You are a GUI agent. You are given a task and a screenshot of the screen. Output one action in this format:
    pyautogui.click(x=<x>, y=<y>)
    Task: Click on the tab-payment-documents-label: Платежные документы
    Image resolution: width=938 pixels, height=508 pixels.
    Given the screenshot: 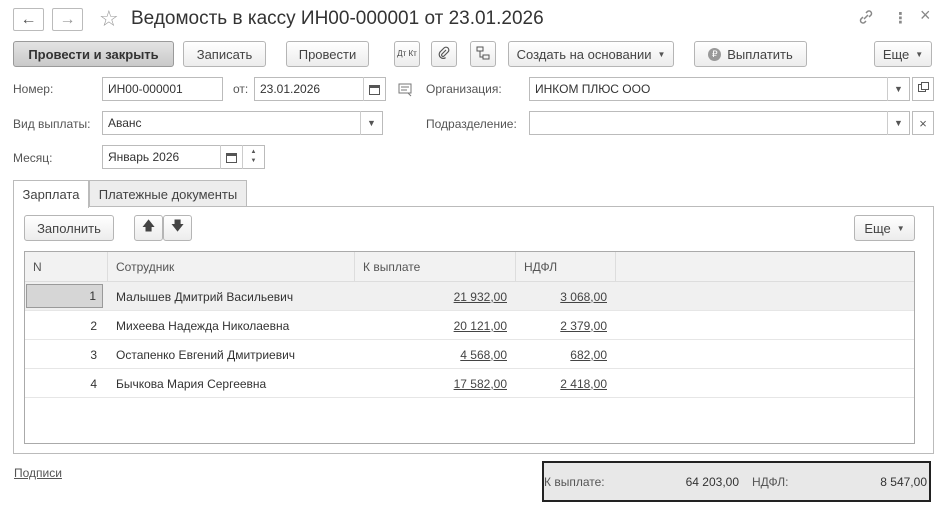 What is the action you would take?
    pyautogui.click(x=168, y=194)
    